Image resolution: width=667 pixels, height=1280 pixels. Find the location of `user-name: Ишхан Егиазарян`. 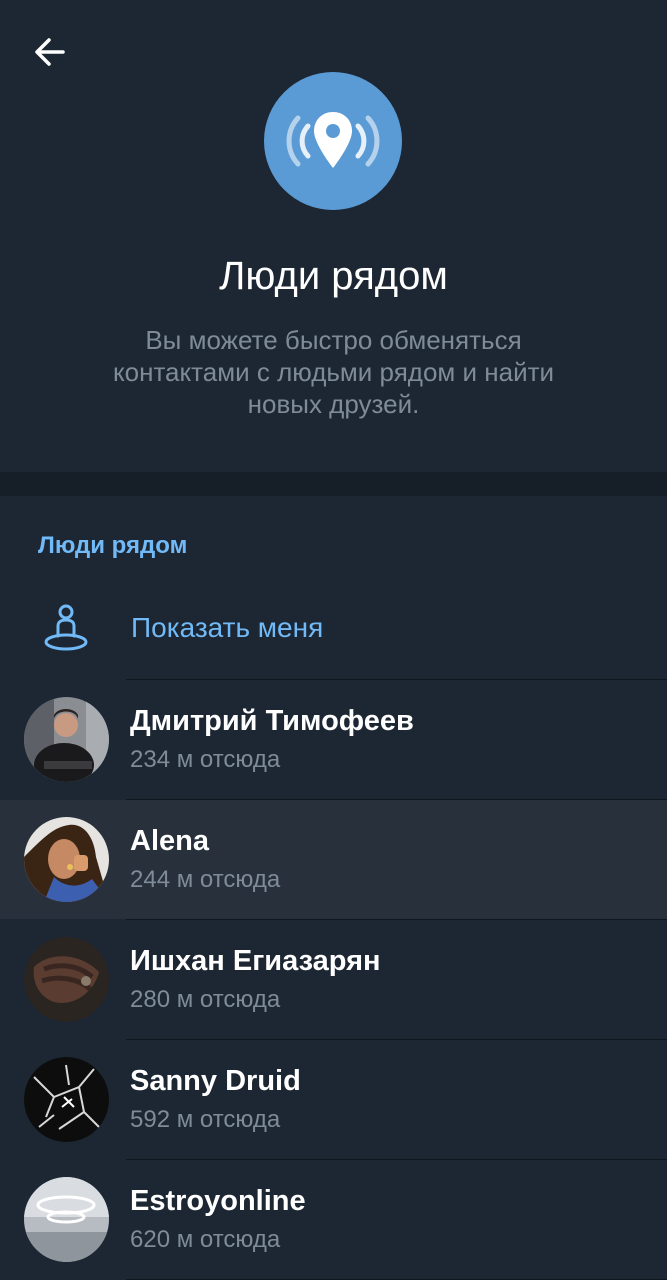

user-name: Ишхан Егиазарян is located at coordinates (255, 961).